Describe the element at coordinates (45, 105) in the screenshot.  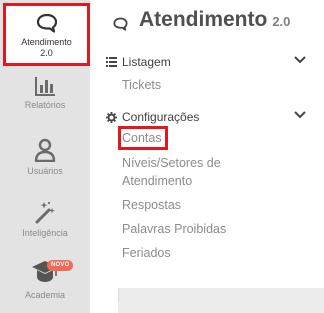
I see `nav-label-relatorios: Relatórios` at that location.